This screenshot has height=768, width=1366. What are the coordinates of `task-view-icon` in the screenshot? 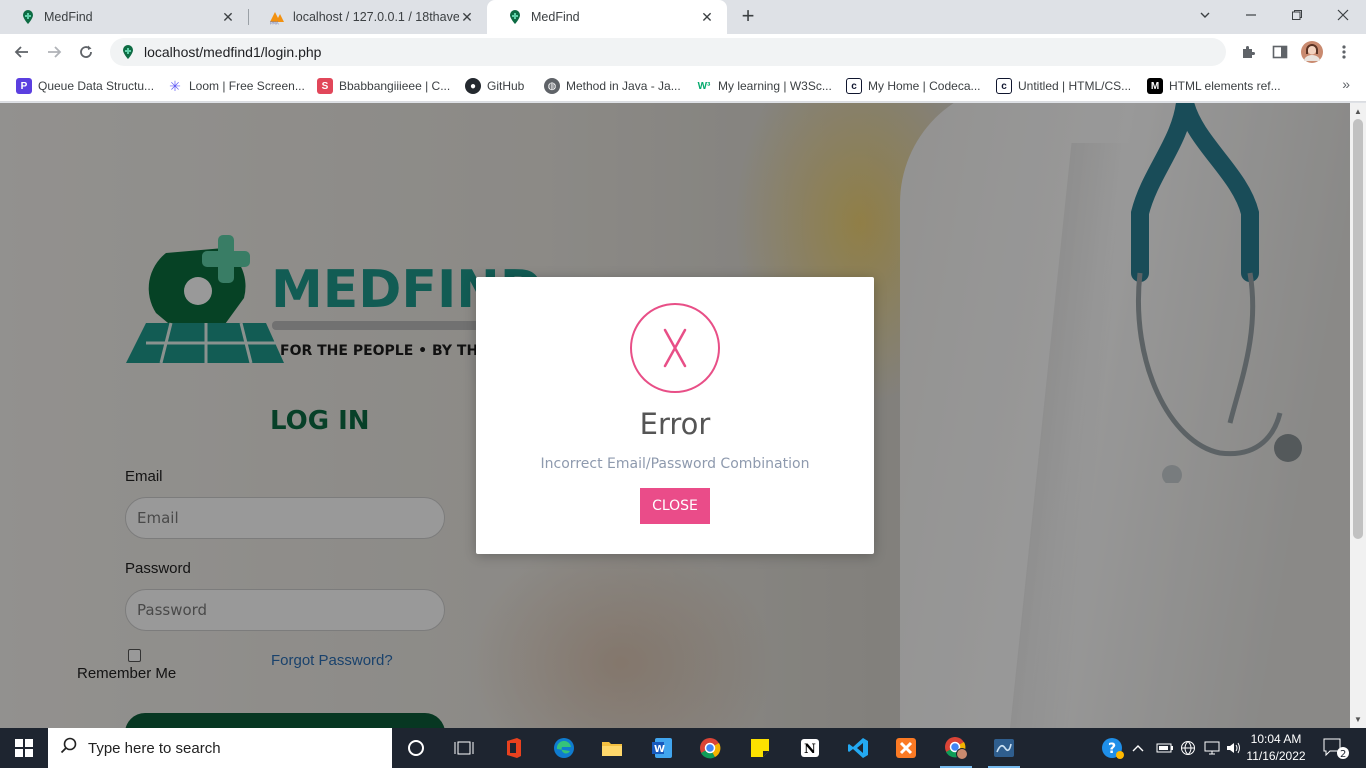 It's located at (464, 748).